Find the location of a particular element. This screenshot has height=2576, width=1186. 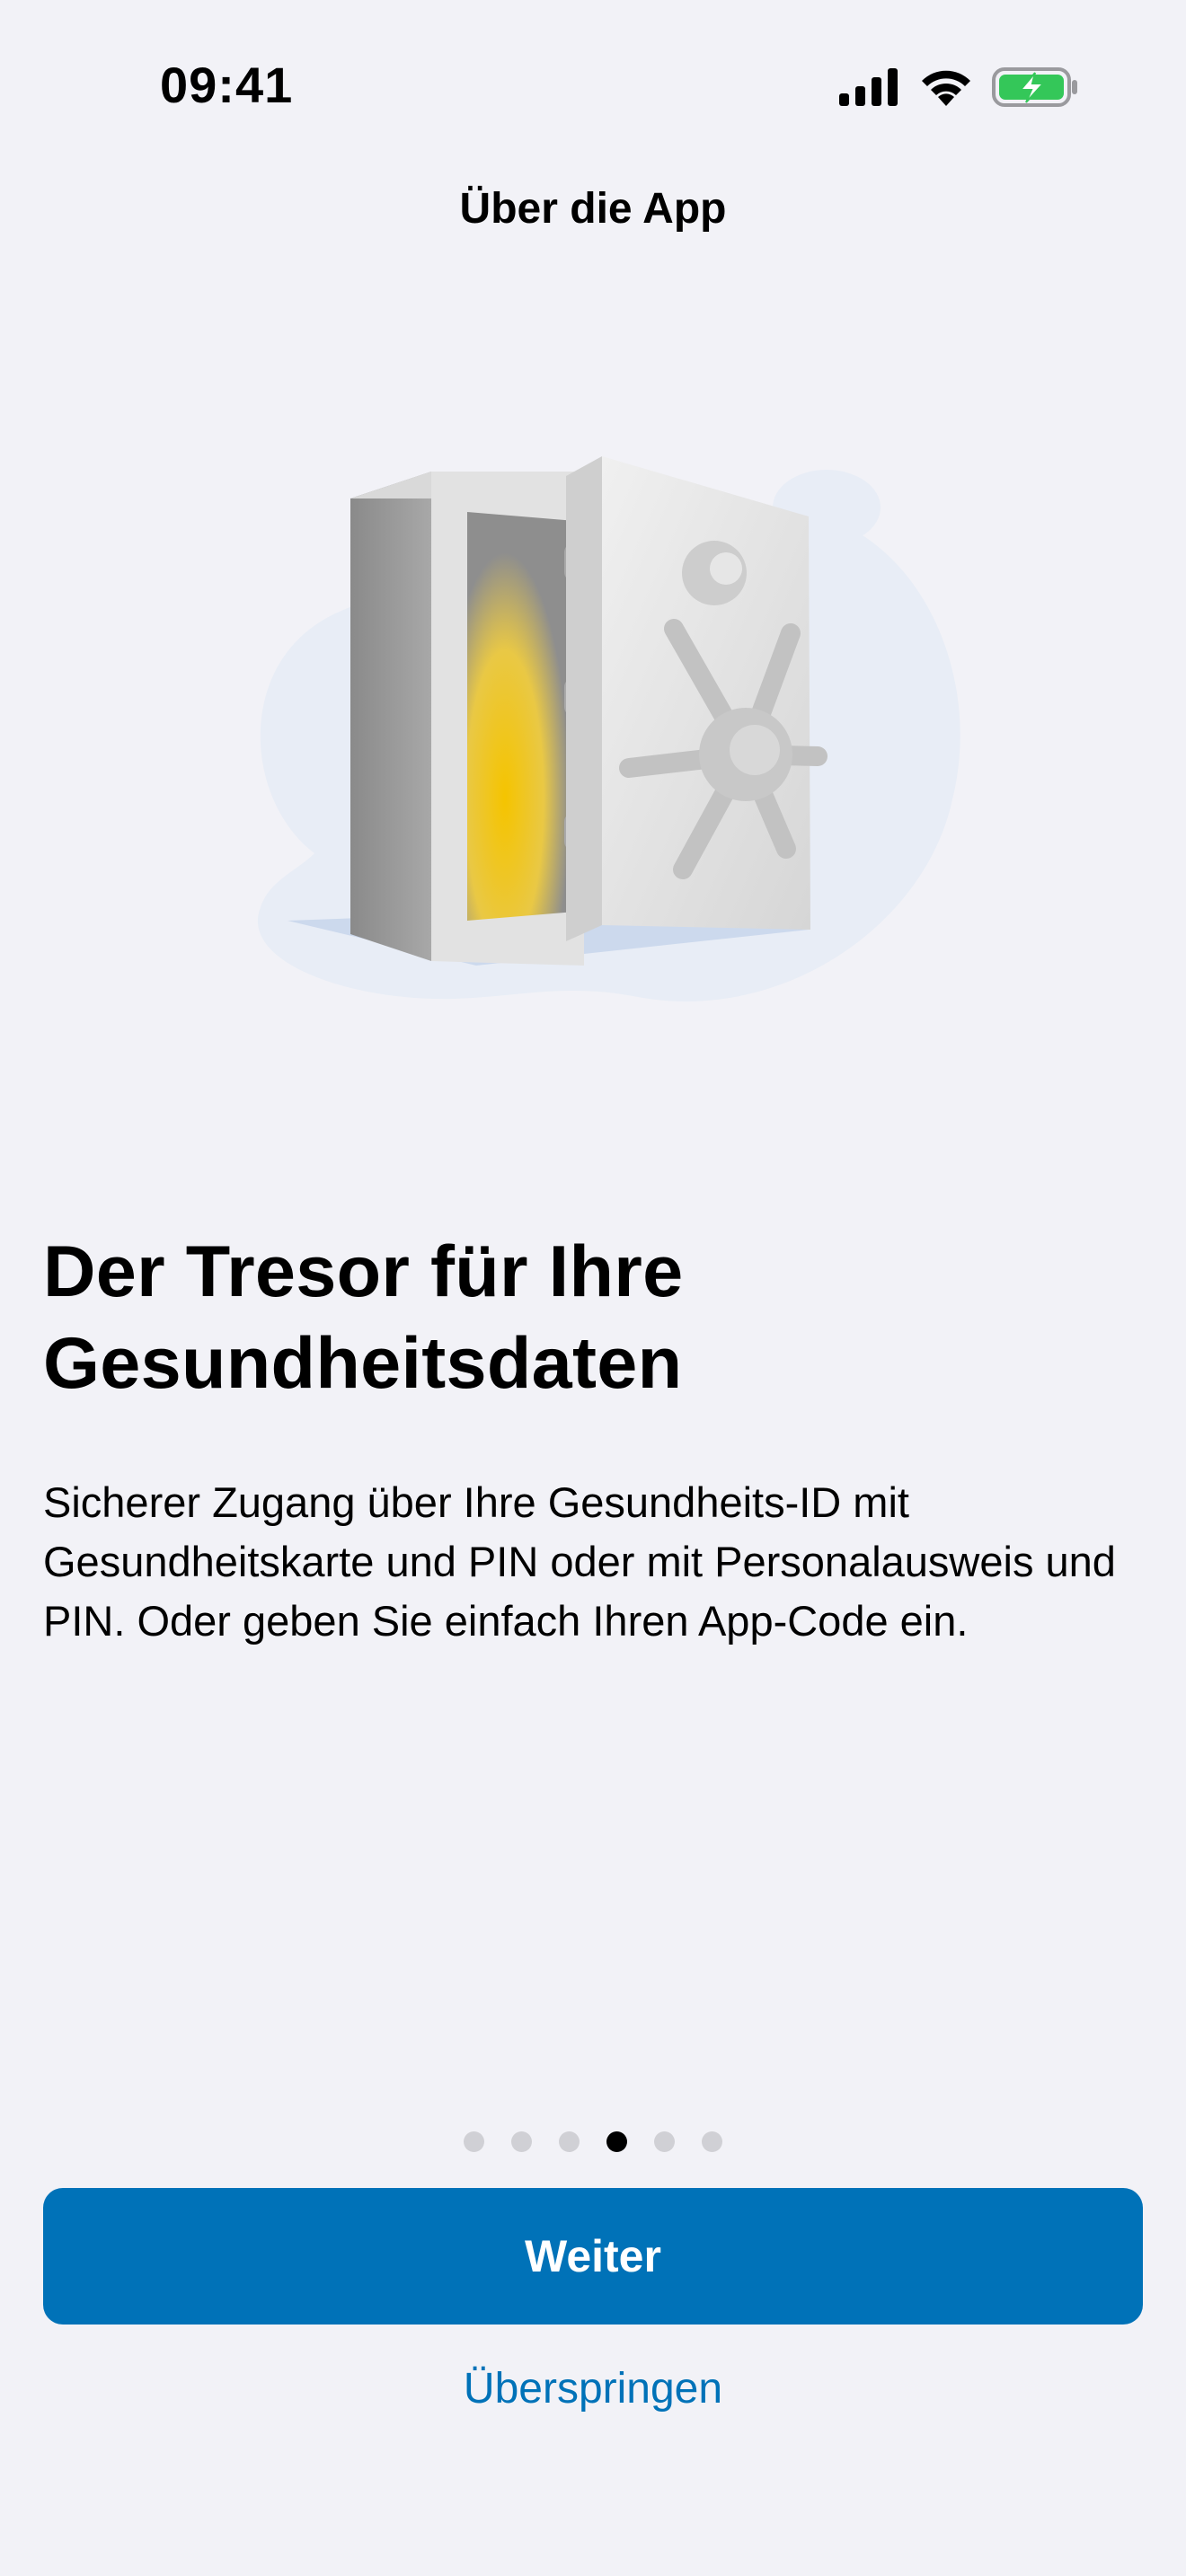

battery-charging-icon is located at coordinates (1034, 87).